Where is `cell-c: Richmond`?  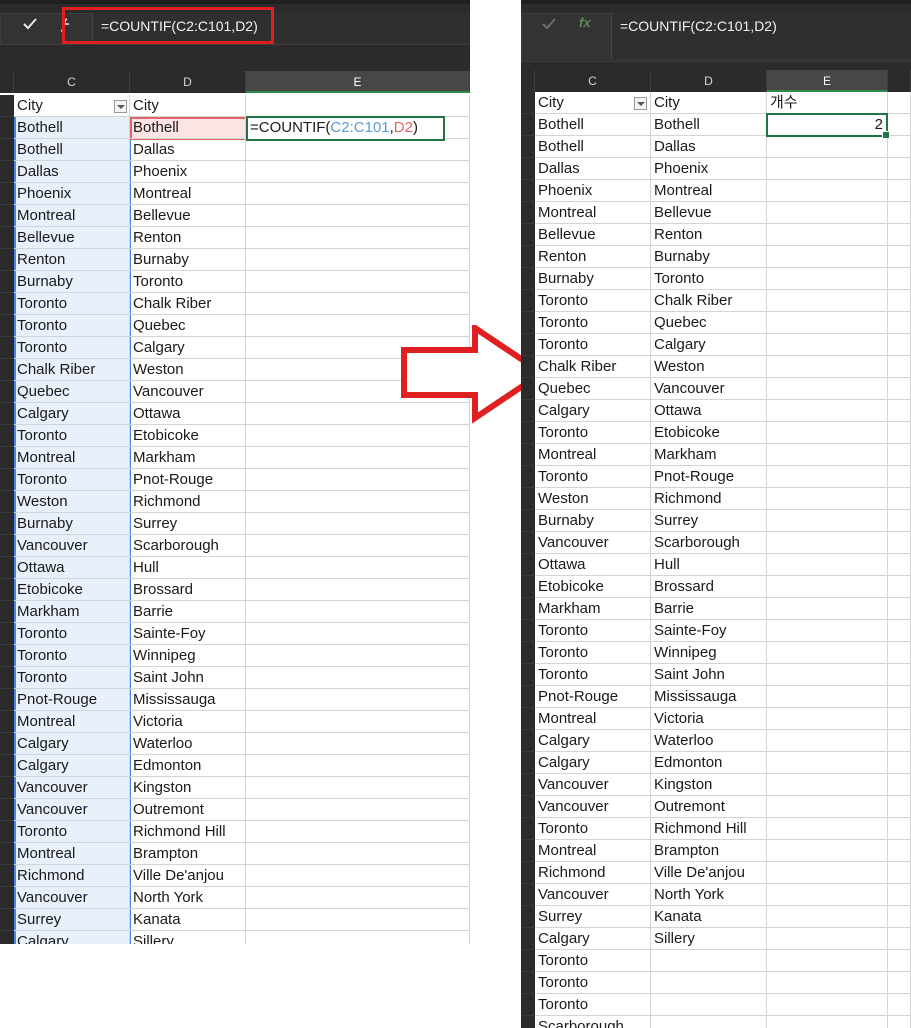
cell-c: Richmond is located at coordinates (72, 876).